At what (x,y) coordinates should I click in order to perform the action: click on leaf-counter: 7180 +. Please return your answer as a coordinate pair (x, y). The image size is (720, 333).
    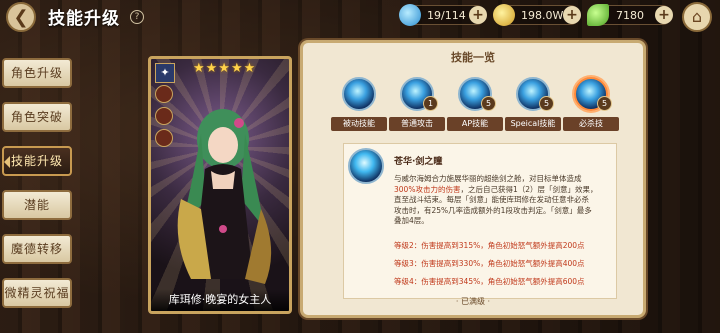
    Looking at the image, I should click on (630, 15).